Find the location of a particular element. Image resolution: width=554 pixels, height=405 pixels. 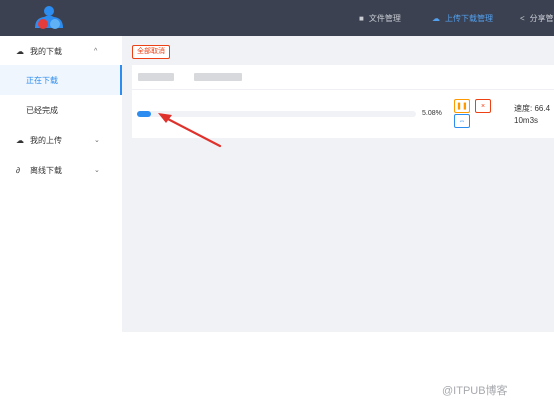

sidebar-item-completed: 已经完成 is located at coordinates (61, 110).